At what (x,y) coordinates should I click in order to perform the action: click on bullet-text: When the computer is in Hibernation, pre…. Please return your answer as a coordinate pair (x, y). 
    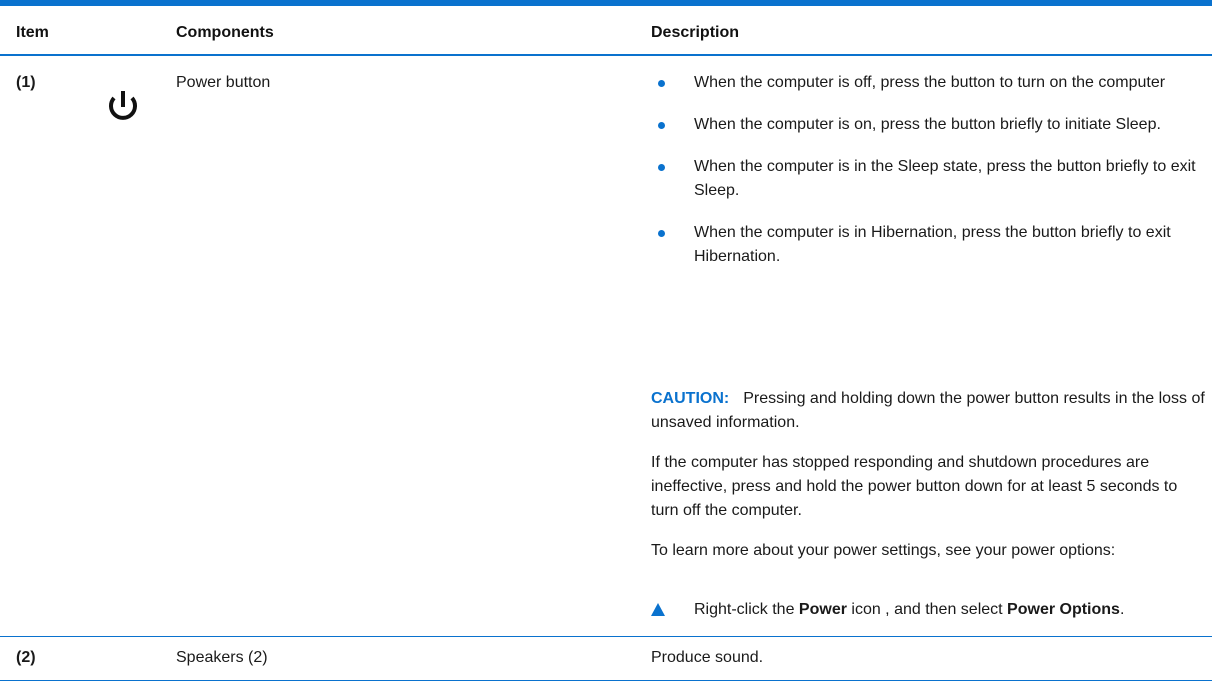
    Looking at the image, I should click on (932, 244).